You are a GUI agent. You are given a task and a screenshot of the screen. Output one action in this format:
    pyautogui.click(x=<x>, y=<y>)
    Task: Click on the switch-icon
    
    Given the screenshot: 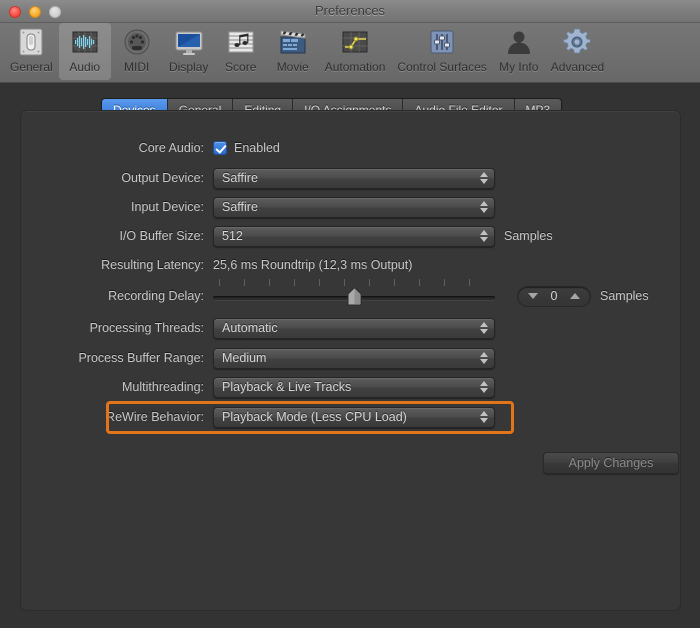 What is the action you would take?
    pyautogui.click(x=31, y=42)
    